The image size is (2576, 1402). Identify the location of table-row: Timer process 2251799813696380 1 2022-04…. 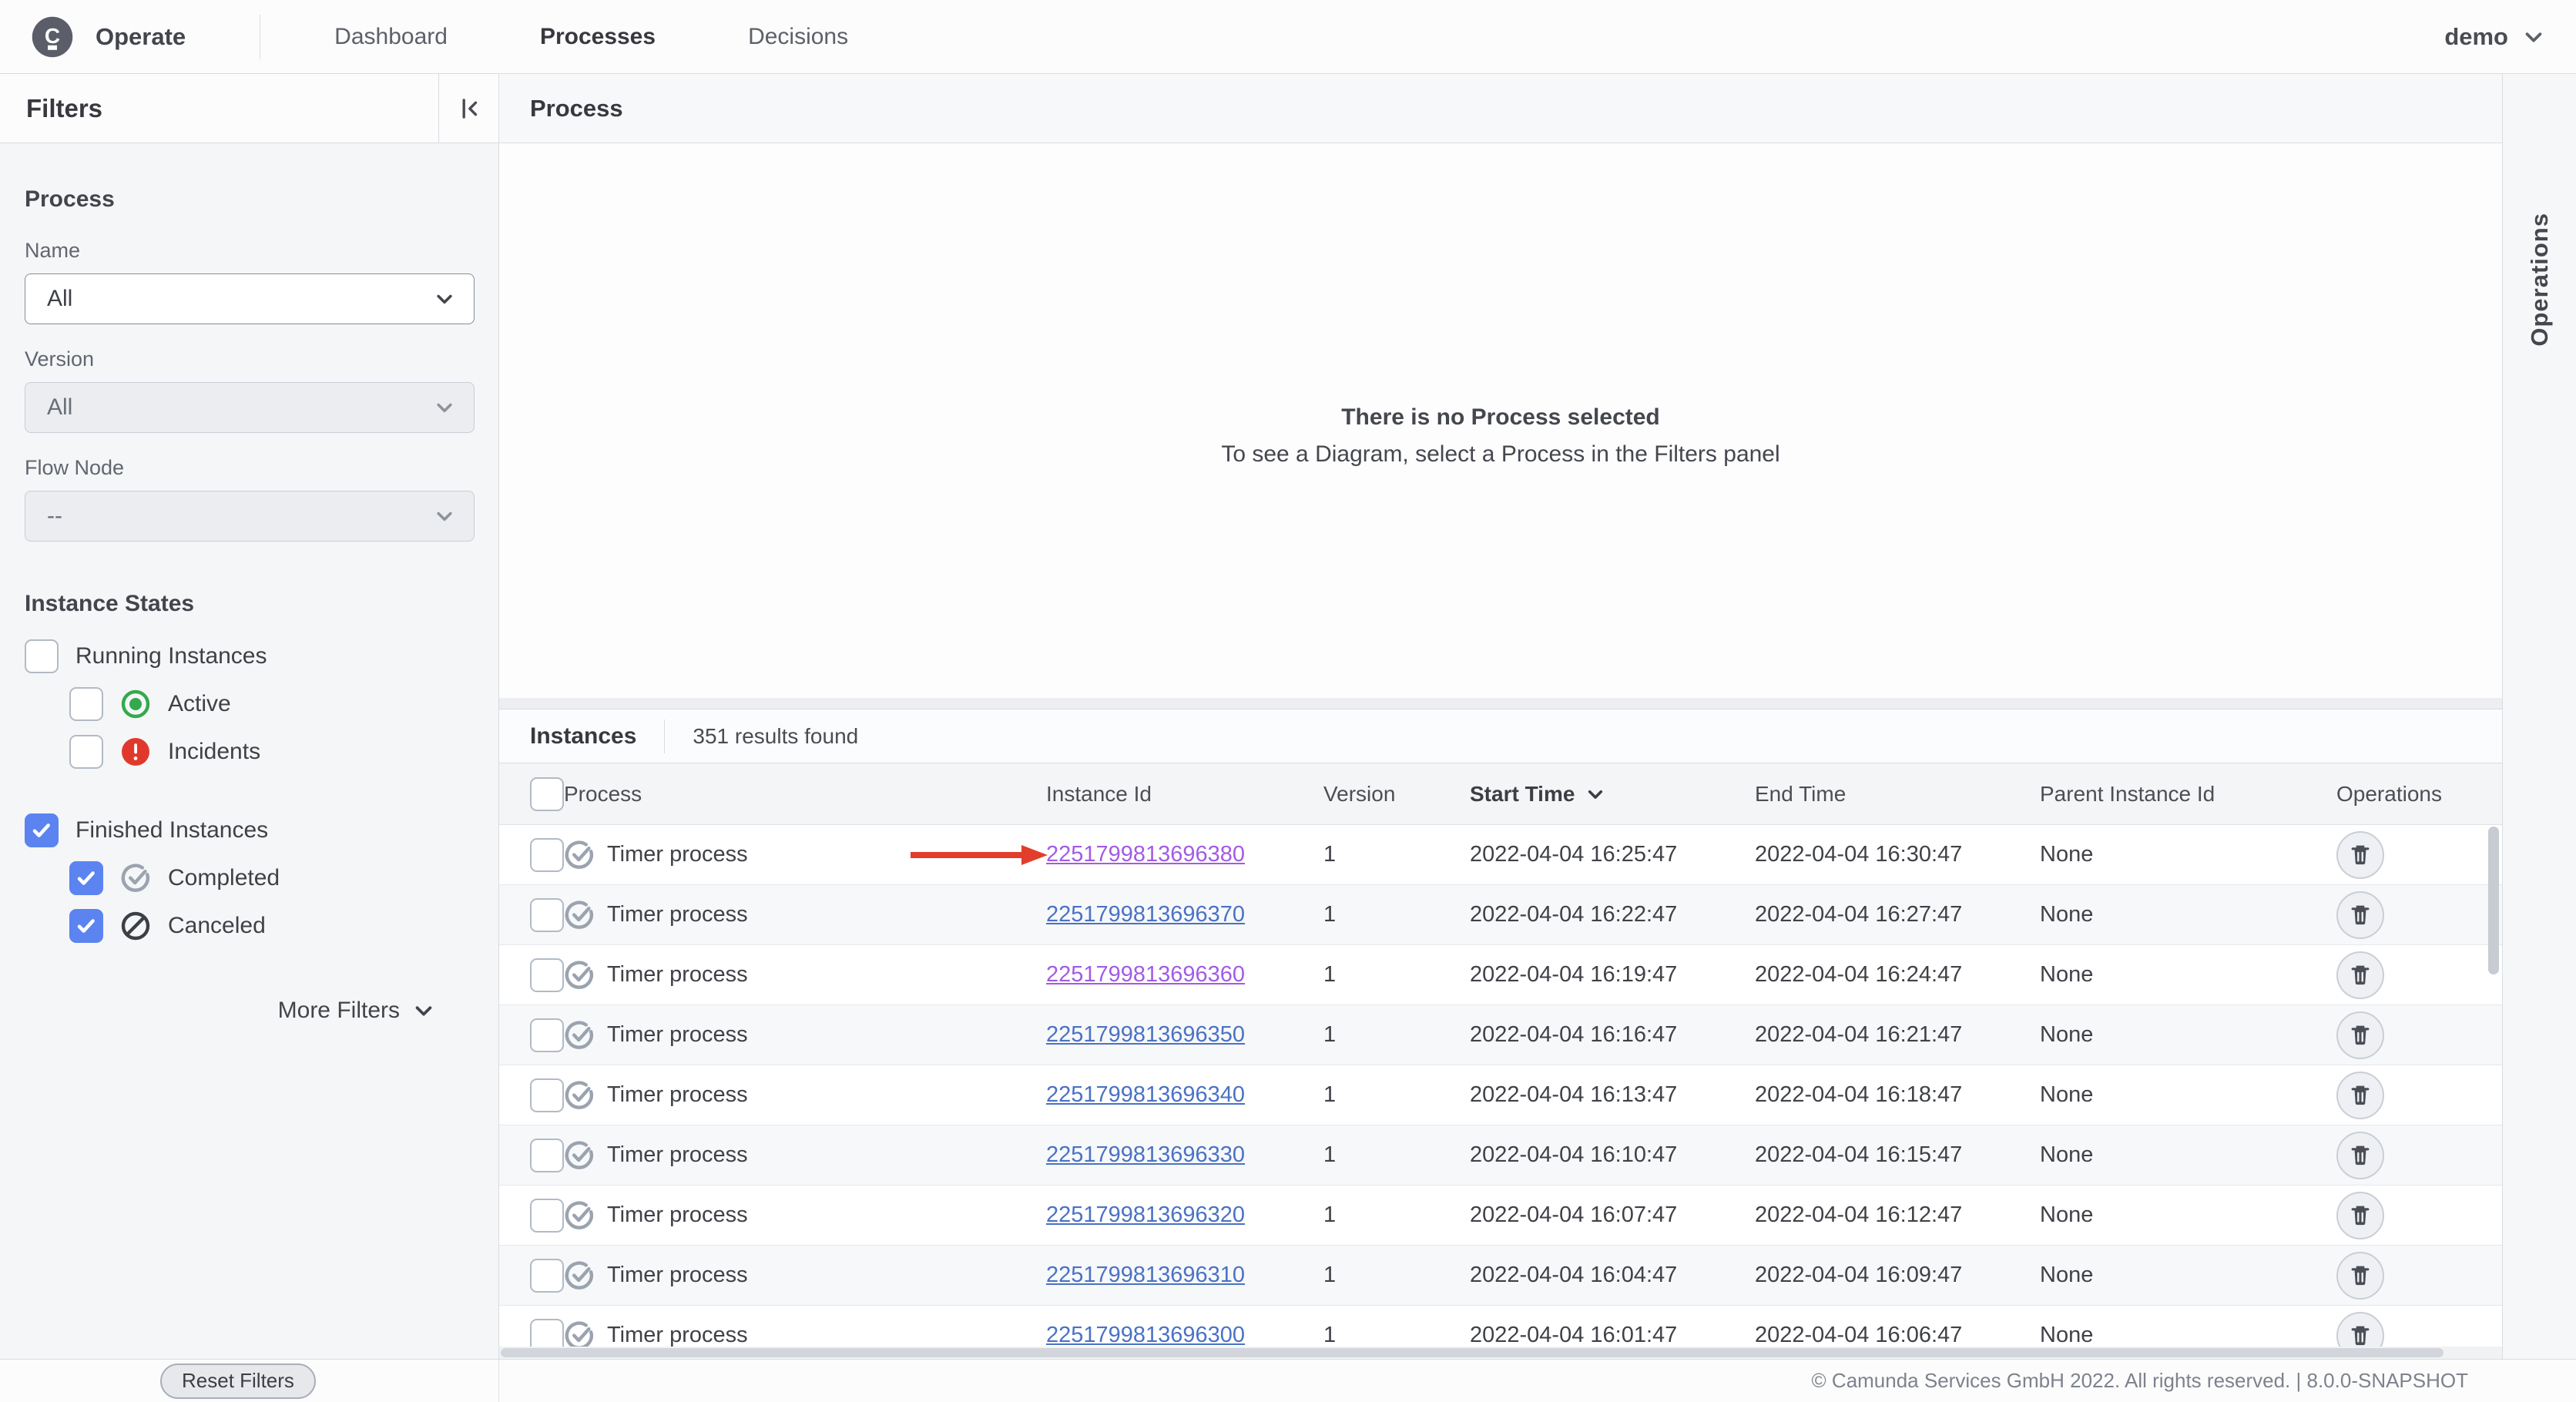
(1500, 855).